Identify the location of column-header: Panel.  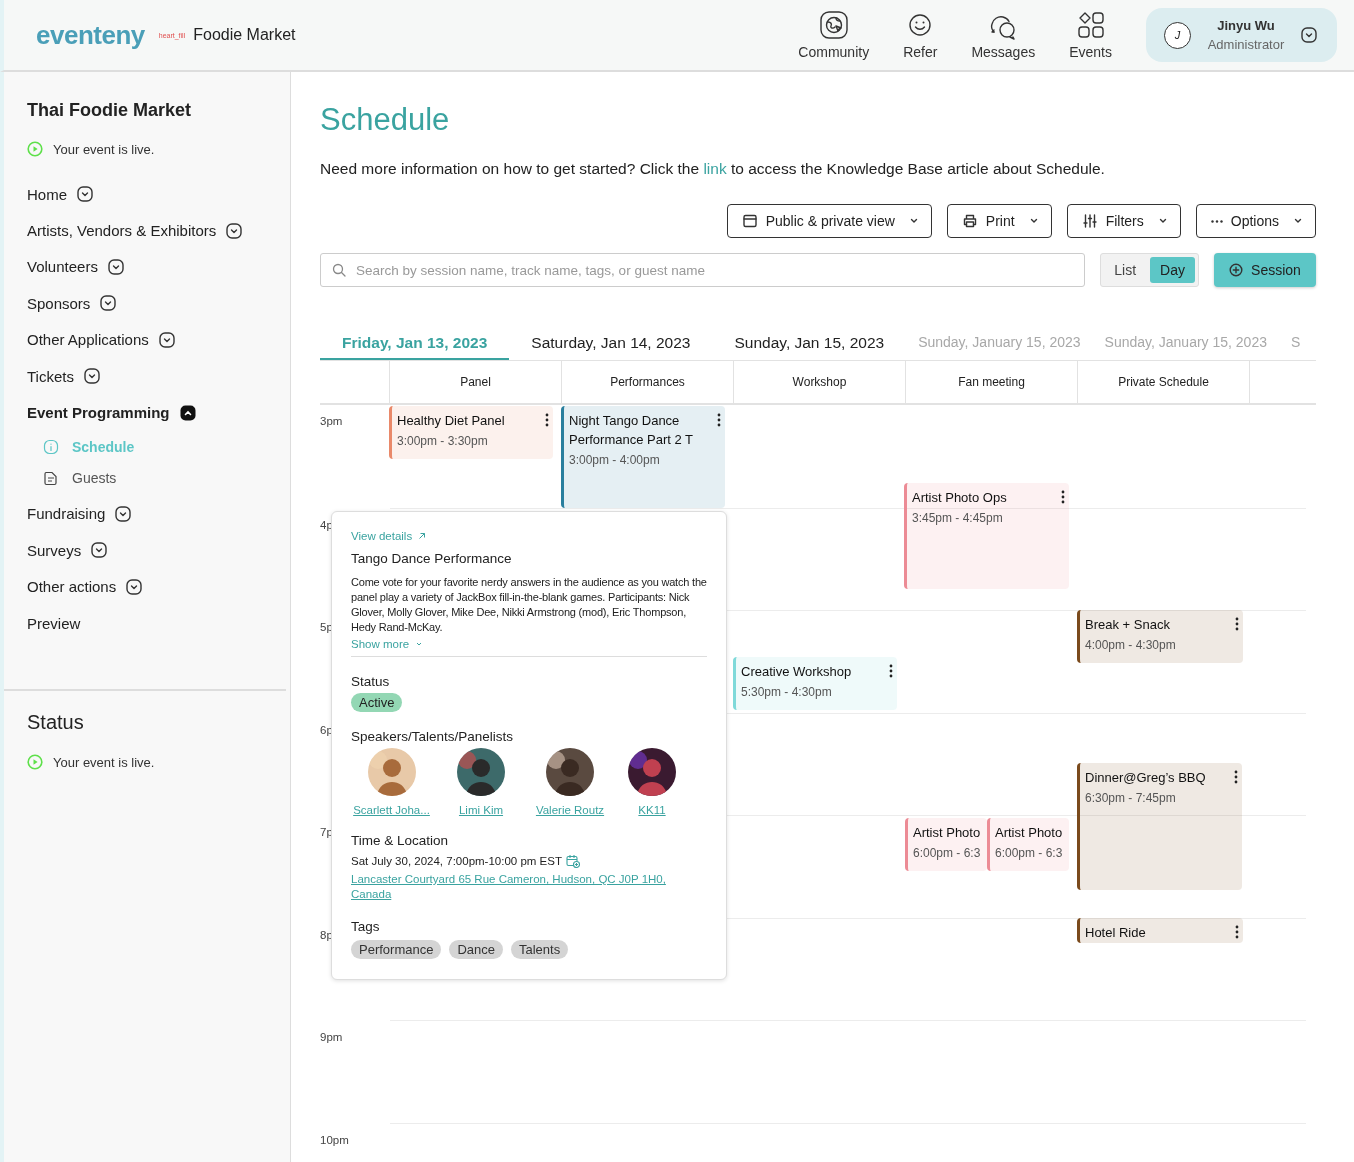
(476, 382).